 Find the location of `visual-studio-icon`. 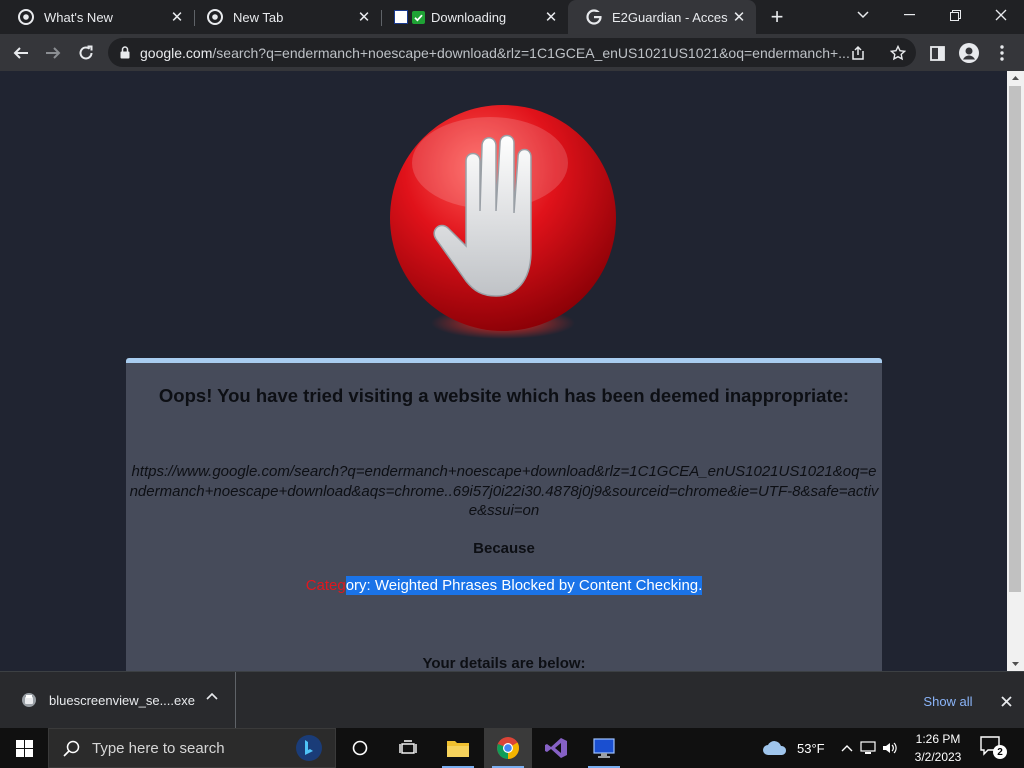

visual-studio-icon is located at coordinates (556, 748).